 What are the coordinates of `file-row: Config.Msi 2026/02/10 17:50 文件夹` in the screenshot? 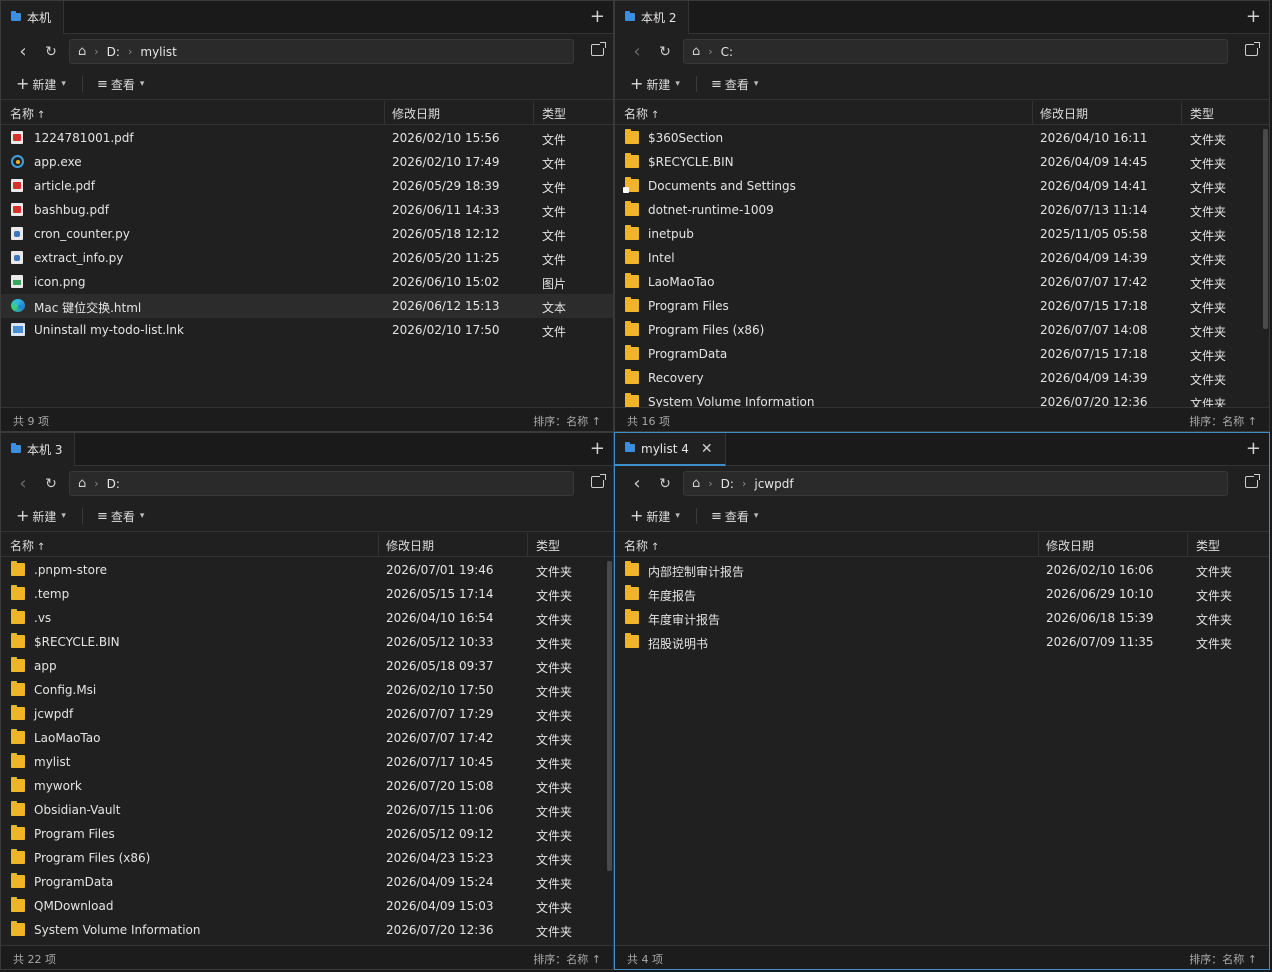 It's located at (307, 690).